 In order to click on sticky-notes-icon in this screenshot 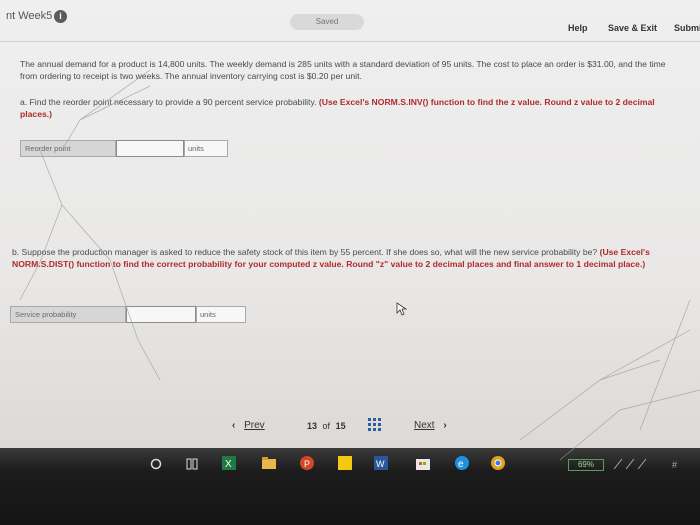, I will do `click(345, 463)`.